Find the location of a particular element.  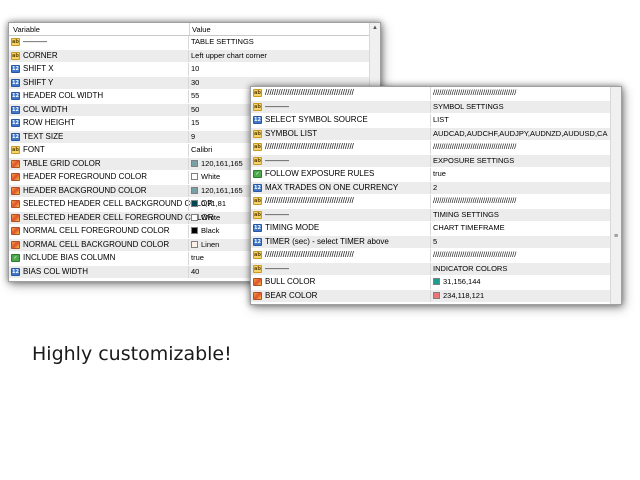

variable-value: 10 is located at coordinates (279, 69).